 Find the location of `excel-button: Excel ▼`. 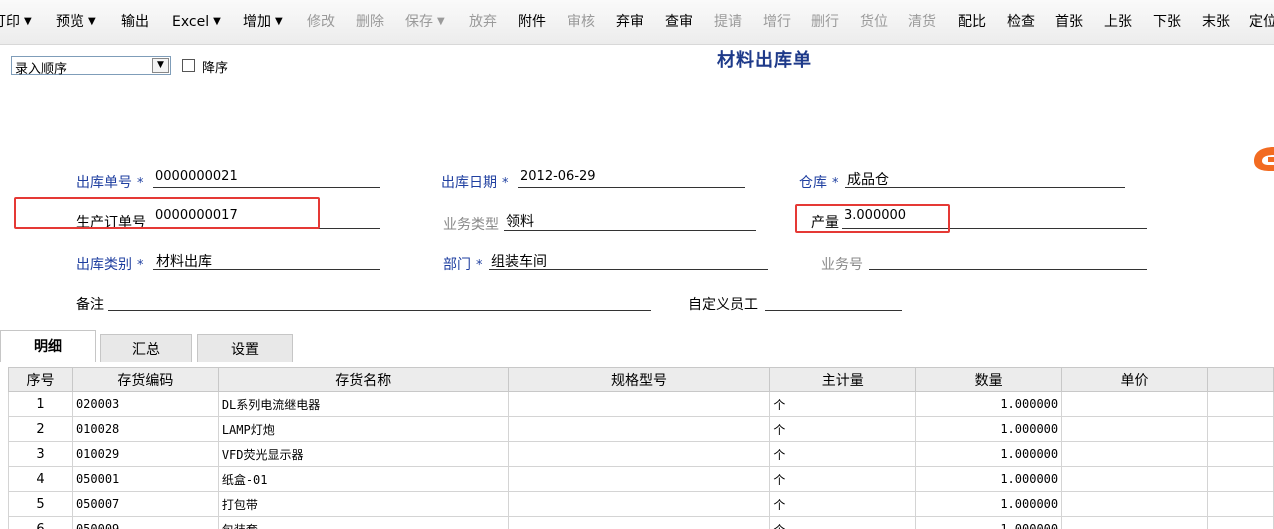

excel-button: Excel ▼ is located at coordinates (196, 22).